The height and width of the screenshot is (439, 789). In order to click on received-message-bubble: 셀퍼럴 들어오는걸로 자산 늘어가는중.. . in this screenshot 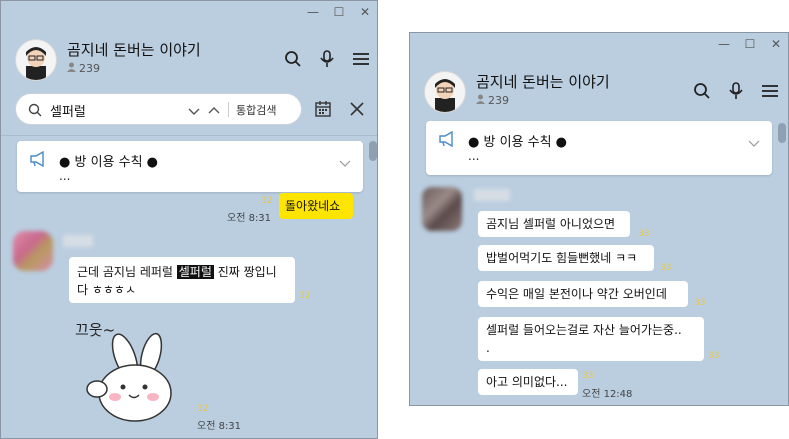, I will do `click(591, 339)`.